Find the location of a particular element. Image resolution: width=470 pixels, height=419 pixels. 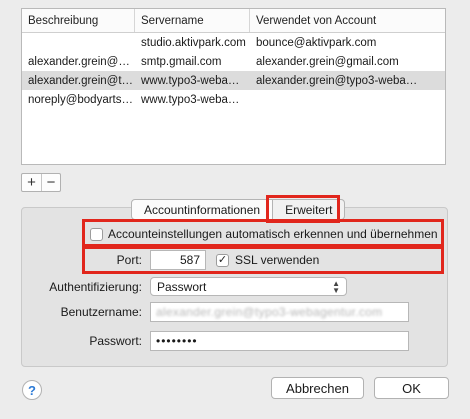

username-label: Benutzername: is located at coordinates (101, 312).